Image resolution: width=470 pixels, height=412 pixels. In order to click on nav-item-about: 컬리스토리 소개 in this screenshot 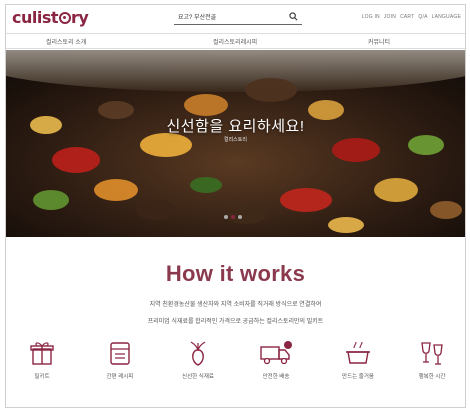, I will do `click(66, 41)`.